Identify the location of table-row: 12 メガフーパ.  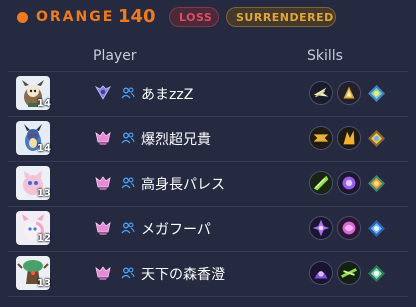
(208, 229).